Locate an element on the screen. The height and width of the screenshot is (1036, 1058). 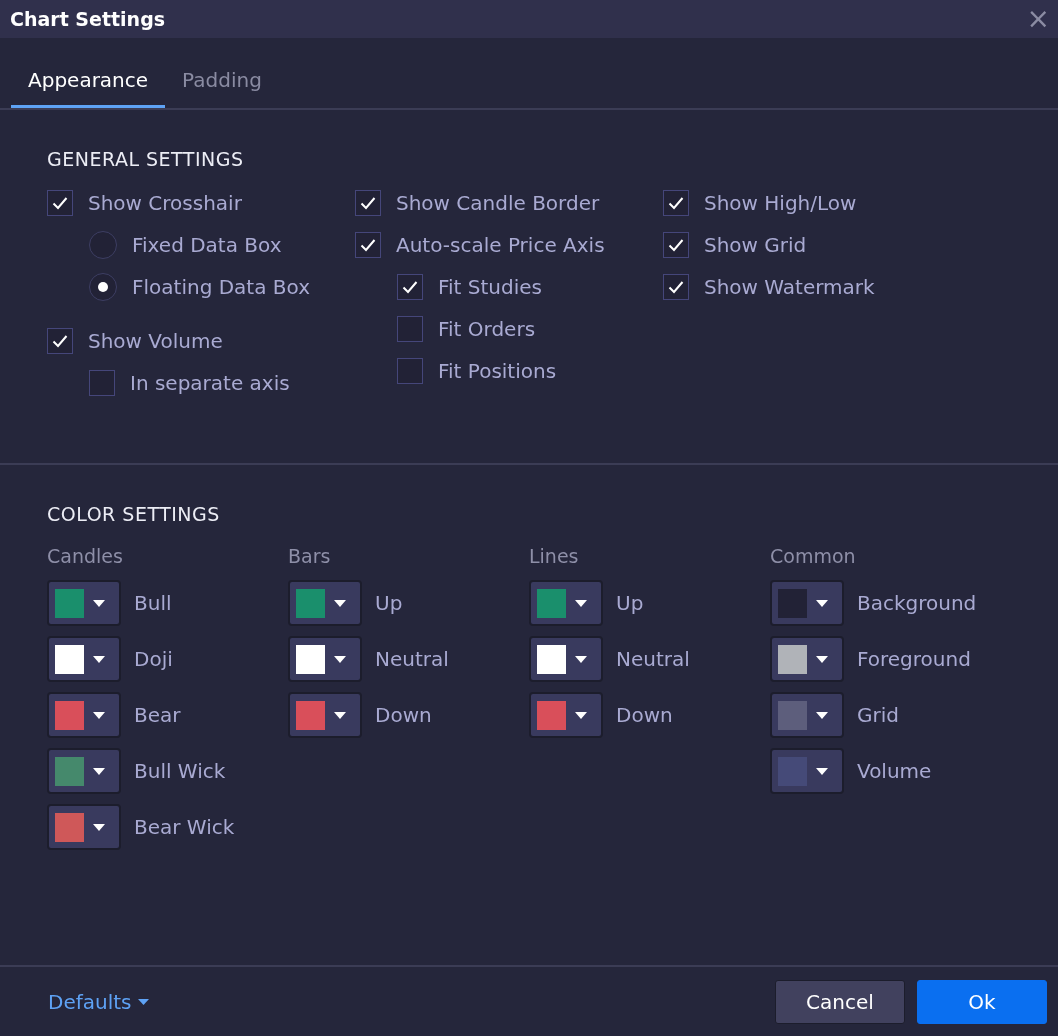
defaults-dropdown: Defaults is located at coordinates (98, 1001).